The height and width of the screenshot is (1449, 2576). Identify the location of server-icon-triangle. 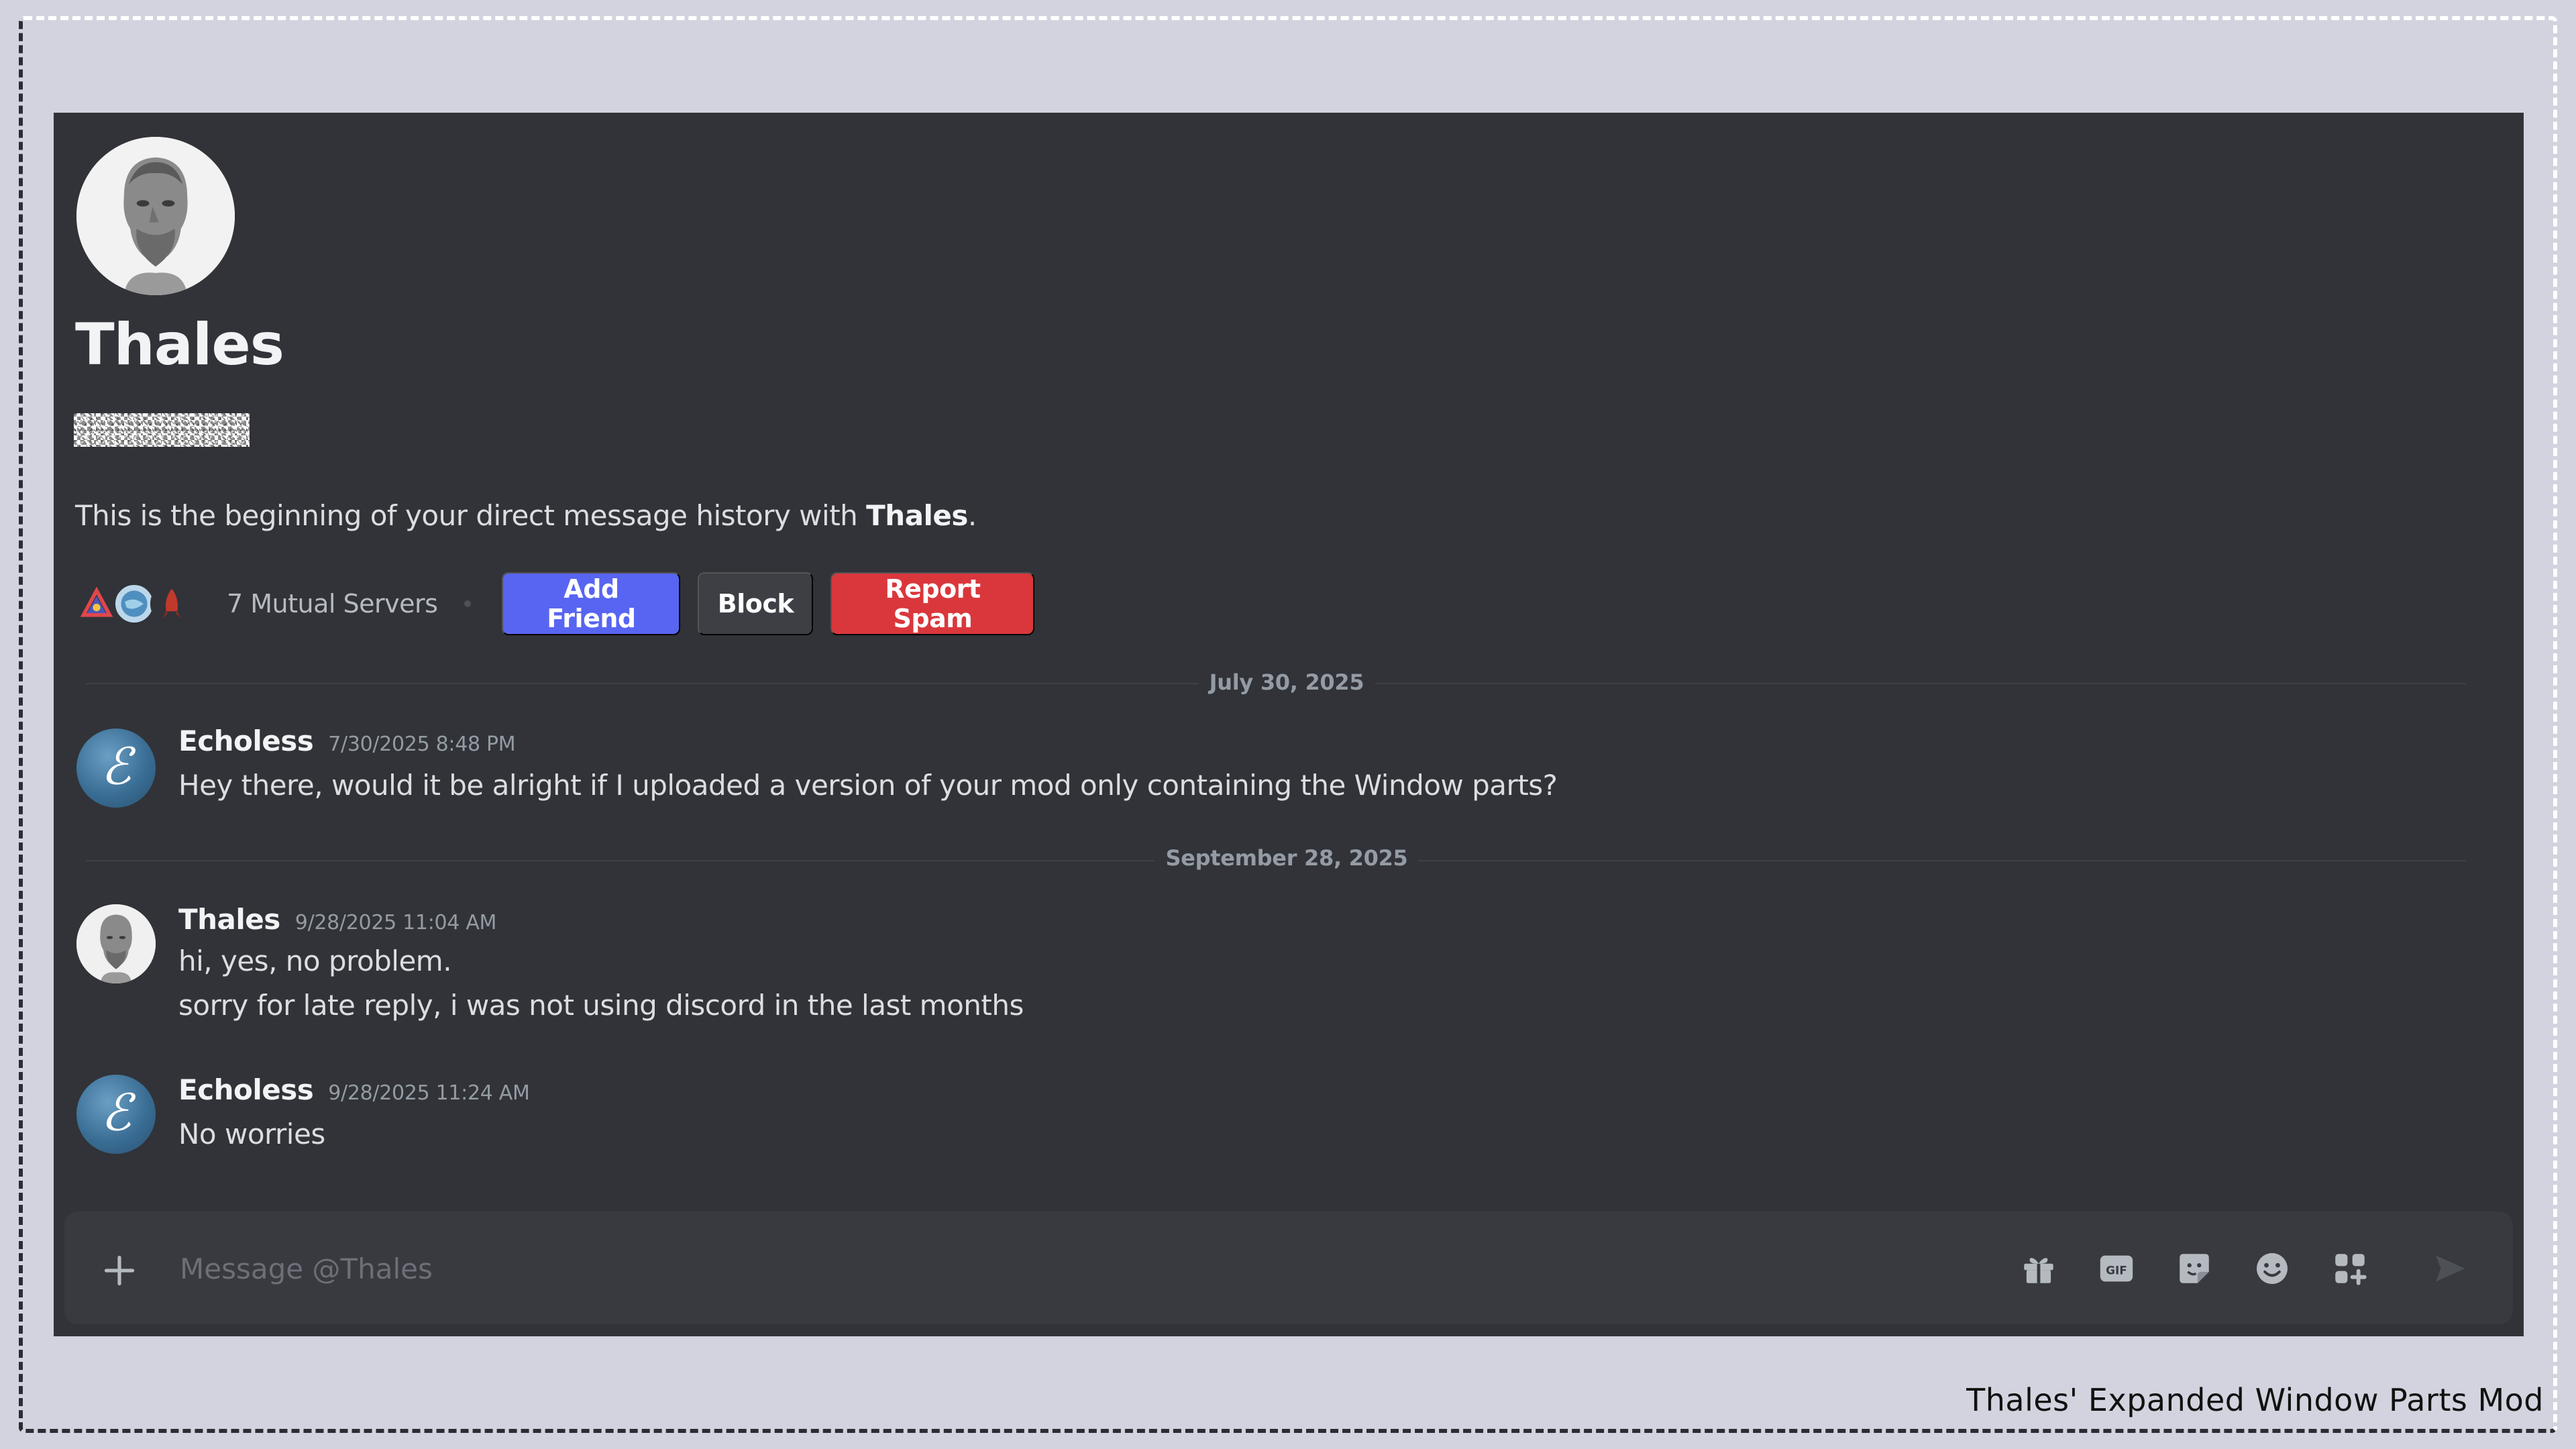
(96, 603).